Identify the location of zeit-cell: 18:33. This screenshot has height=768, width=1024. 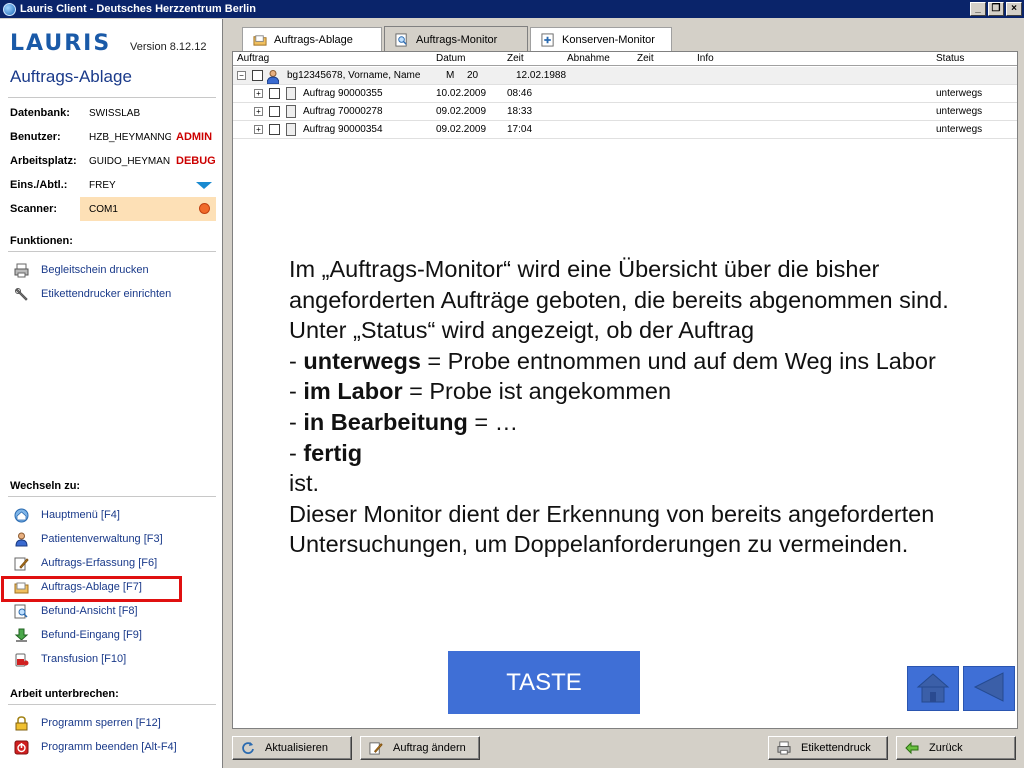
(520, 111).